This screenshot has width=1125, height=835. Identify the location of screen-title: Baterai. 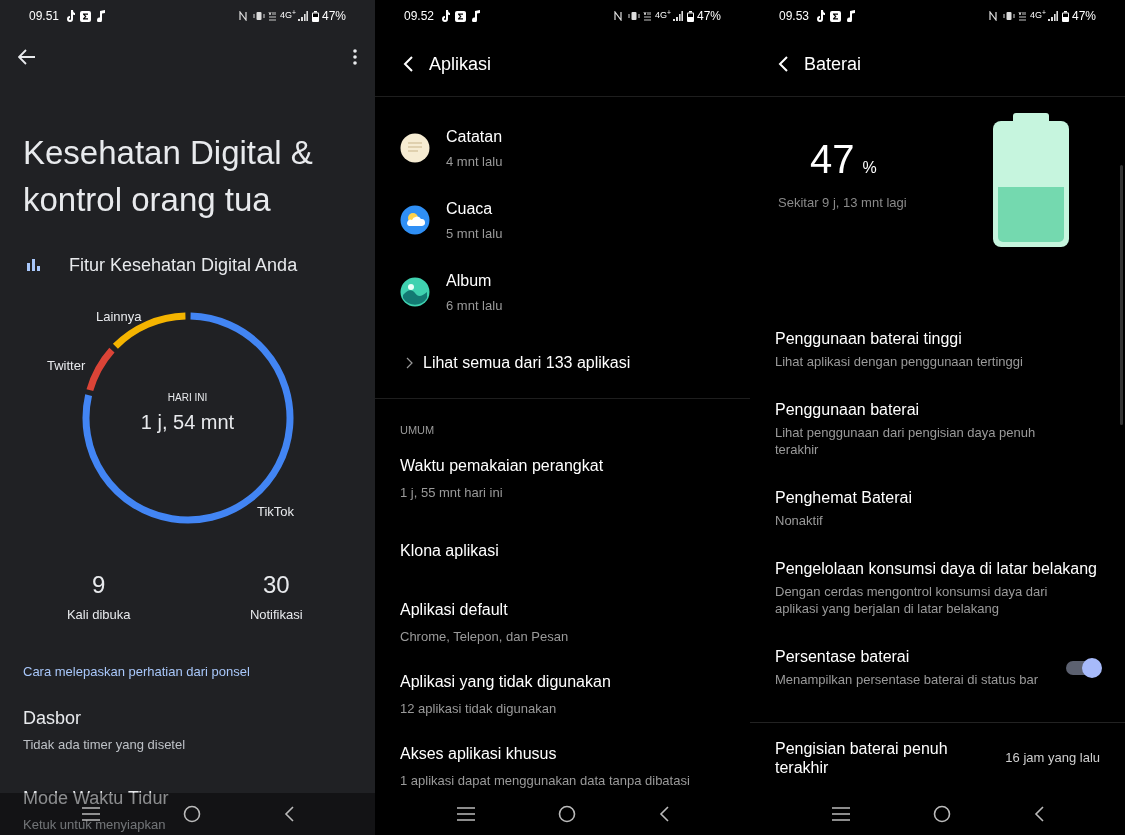
(833, 64).